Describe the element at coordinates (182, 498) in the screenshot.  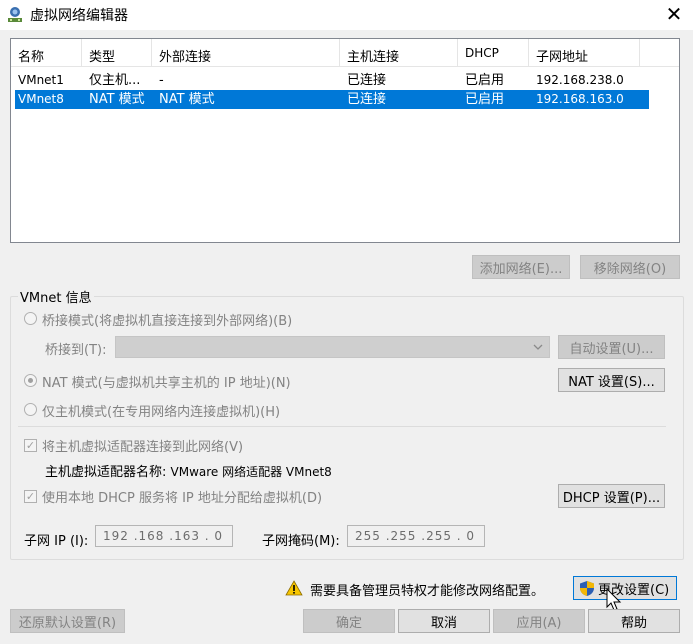
I see `use-dhcp-label: 使用本地 DHCP 服务将 IP 地址分配给虚拟机(D)` at that location.